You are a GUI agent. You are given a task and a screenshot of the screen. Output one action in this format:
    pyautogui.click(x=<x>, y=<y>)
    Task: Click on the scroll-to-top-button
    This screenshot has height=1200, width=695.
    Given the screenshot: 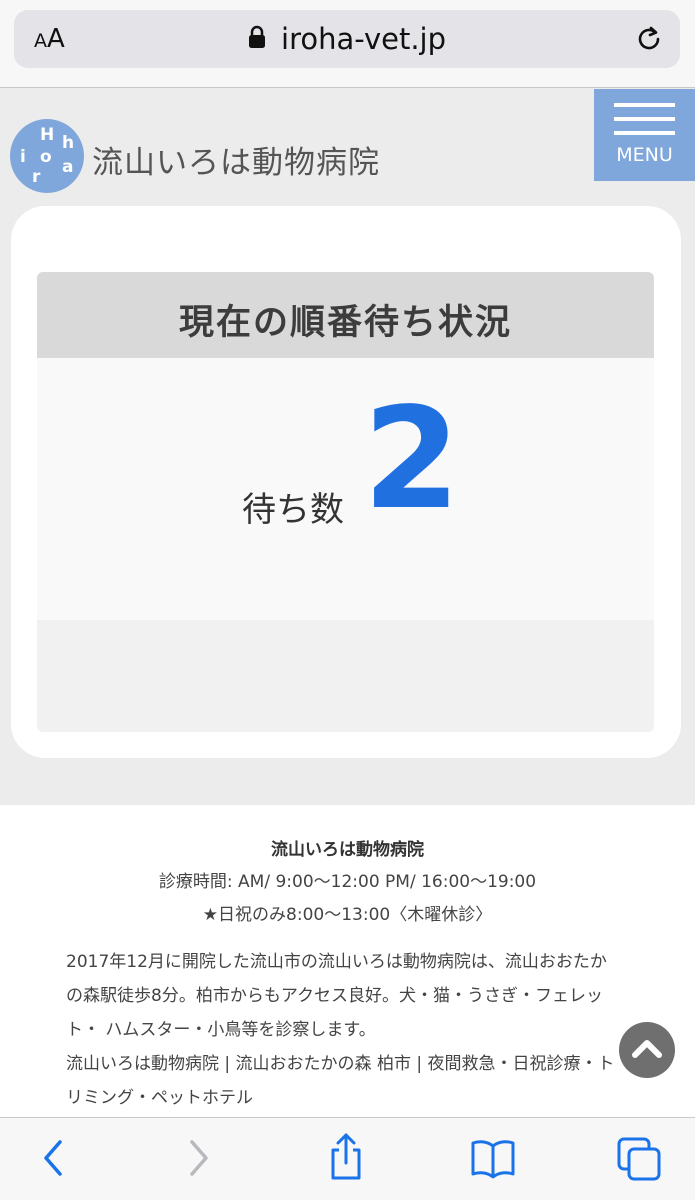 What is the action you would take?
    pyautogui.click(x=647, y=1050)
    